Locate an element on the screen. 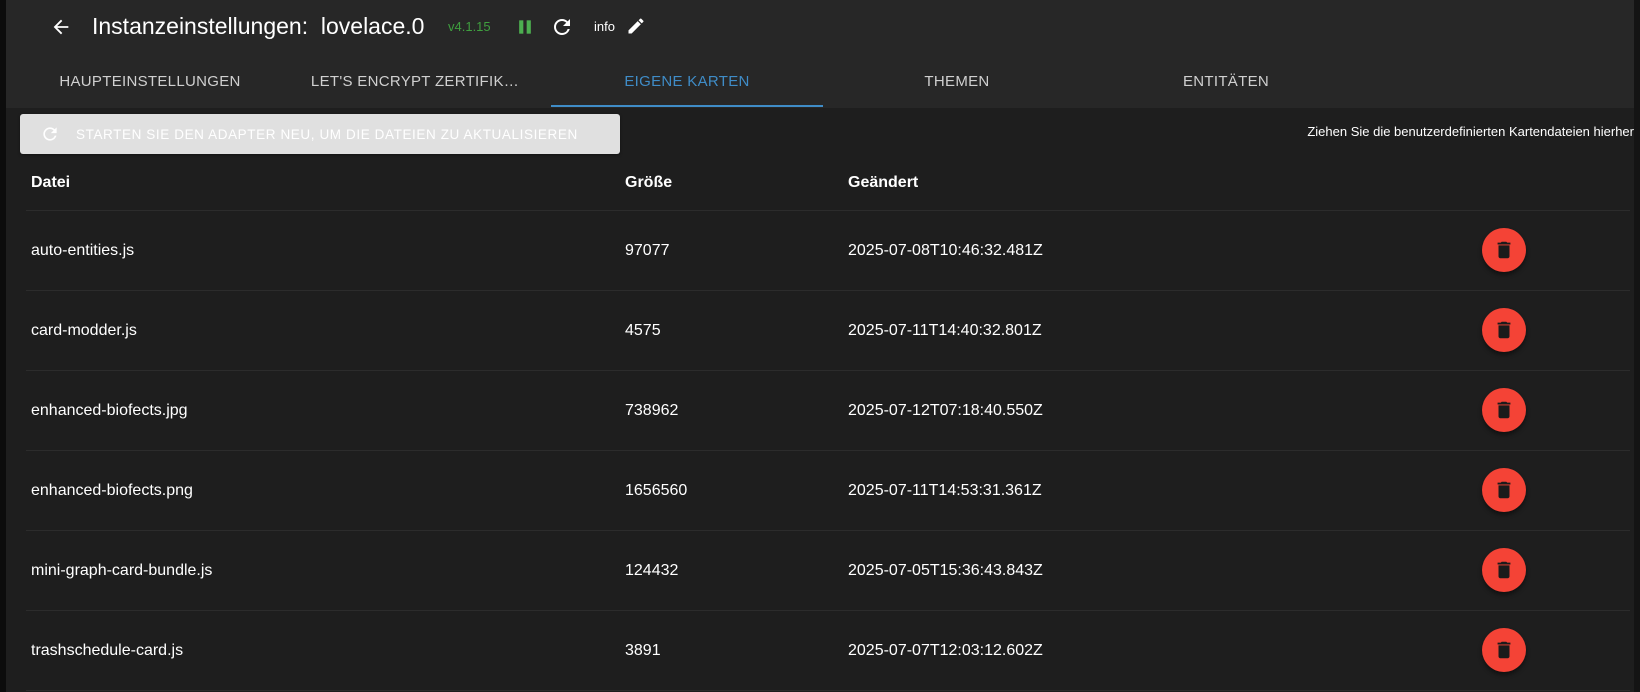  page-title: Instanzeinstellungen: lovelace.0 is located at coordinates (258, 26).